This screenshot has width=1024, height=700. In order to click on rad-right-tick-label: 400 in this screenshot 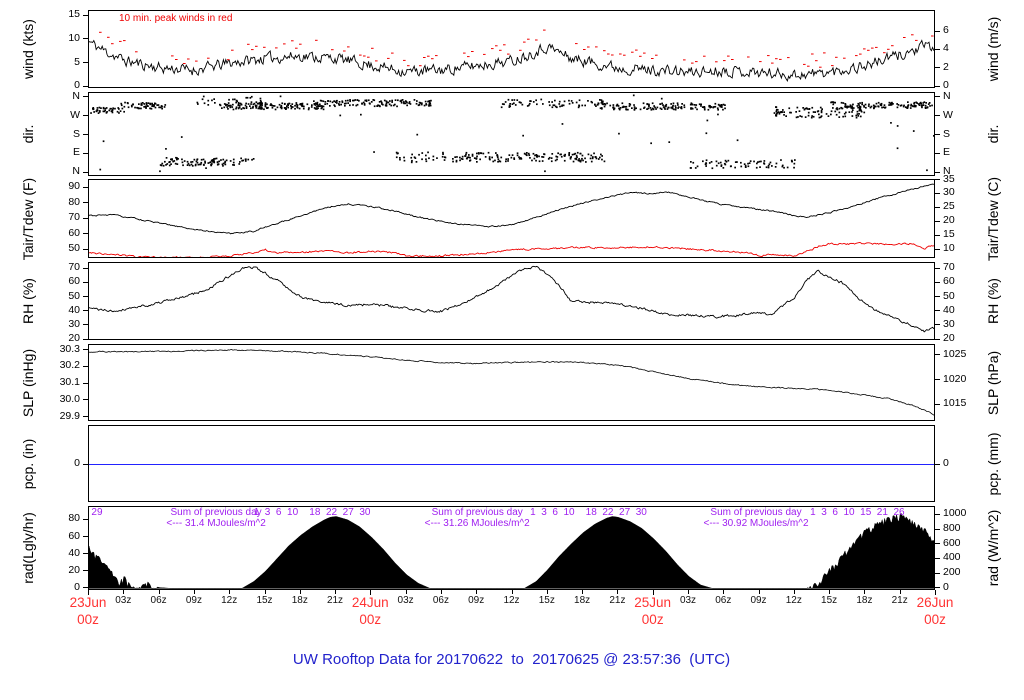, I will do `click(952, 557)`.